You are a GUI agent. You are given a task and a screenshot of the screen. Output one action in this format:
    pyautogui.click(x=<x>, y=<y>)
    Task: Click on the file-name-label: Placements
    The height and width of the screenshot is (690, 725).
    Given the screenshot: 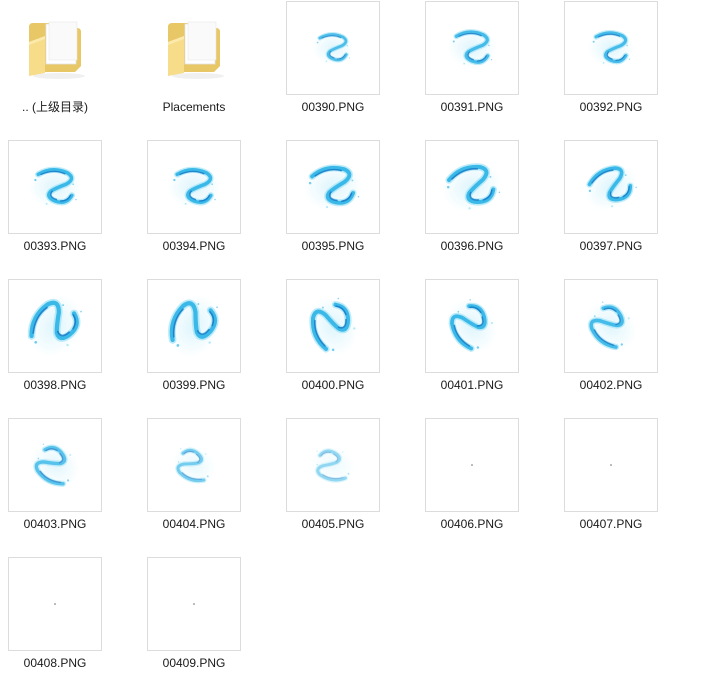 What is the action you would take?
    pyautogui.click(x=194, y=107)
    